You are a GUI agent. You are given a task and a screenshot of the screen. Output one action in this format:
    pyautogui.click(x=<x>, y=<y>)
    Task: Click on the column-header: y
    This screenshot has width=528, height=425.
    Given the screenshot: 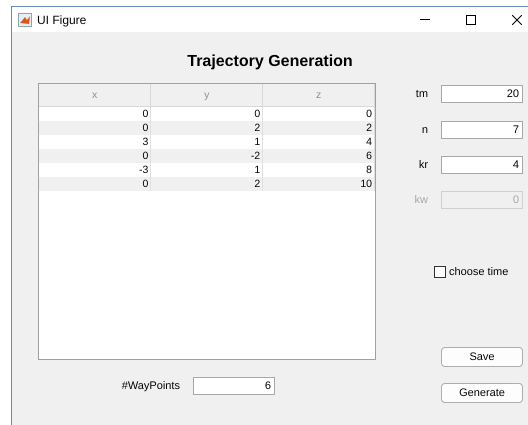 What is the action you would take?
    pyautogui.click(x=206, y=95)
    